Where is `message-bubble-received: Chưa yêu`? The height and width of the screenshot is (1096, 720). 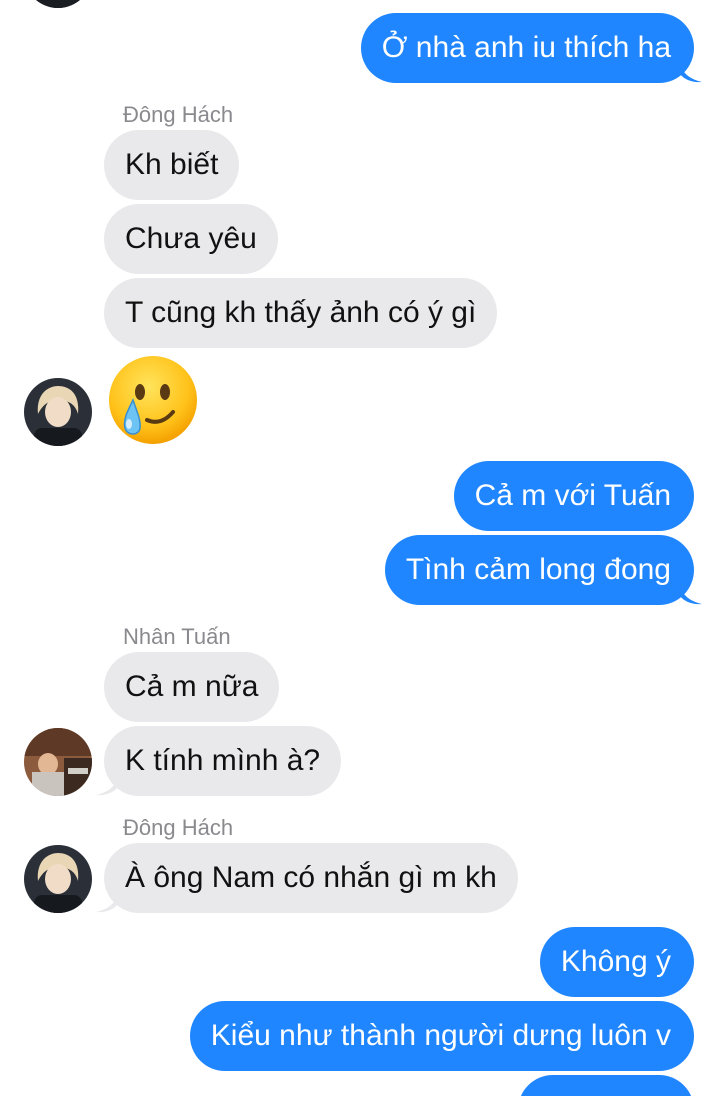
message-bubble-received: Chưa yêu is located at coordinates (191, 239).